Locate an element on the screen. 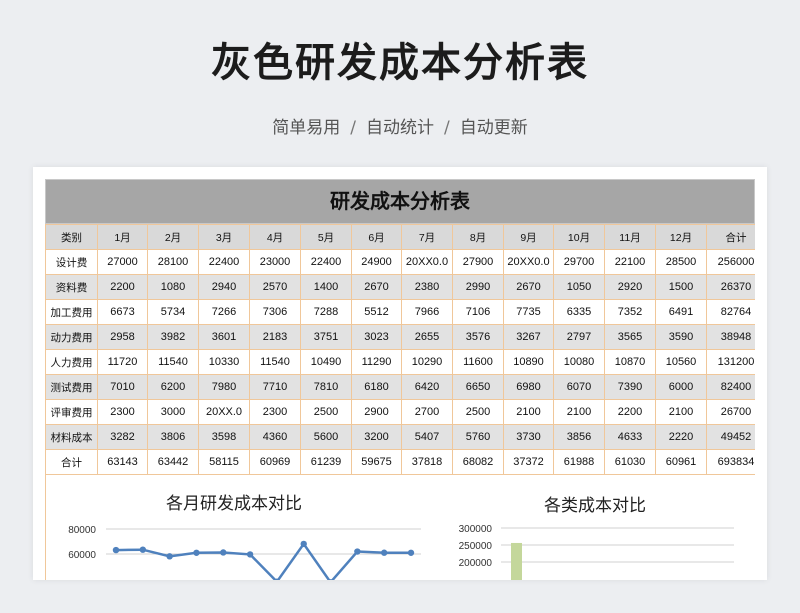 This screenshot has height=613, width=800. table-cell: 1080 is located at coordinates (173, 287).